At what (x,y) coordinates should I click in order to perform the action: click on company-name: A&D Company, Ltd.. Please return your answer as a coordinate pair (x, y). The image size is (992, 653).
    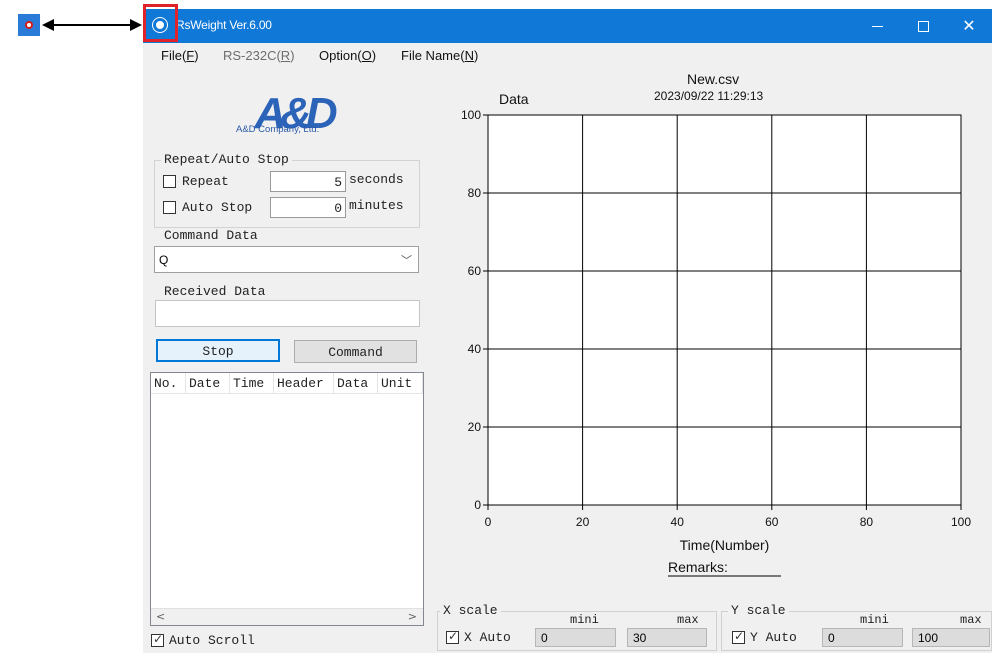
    Looking at the image, I should click on (278, 129).